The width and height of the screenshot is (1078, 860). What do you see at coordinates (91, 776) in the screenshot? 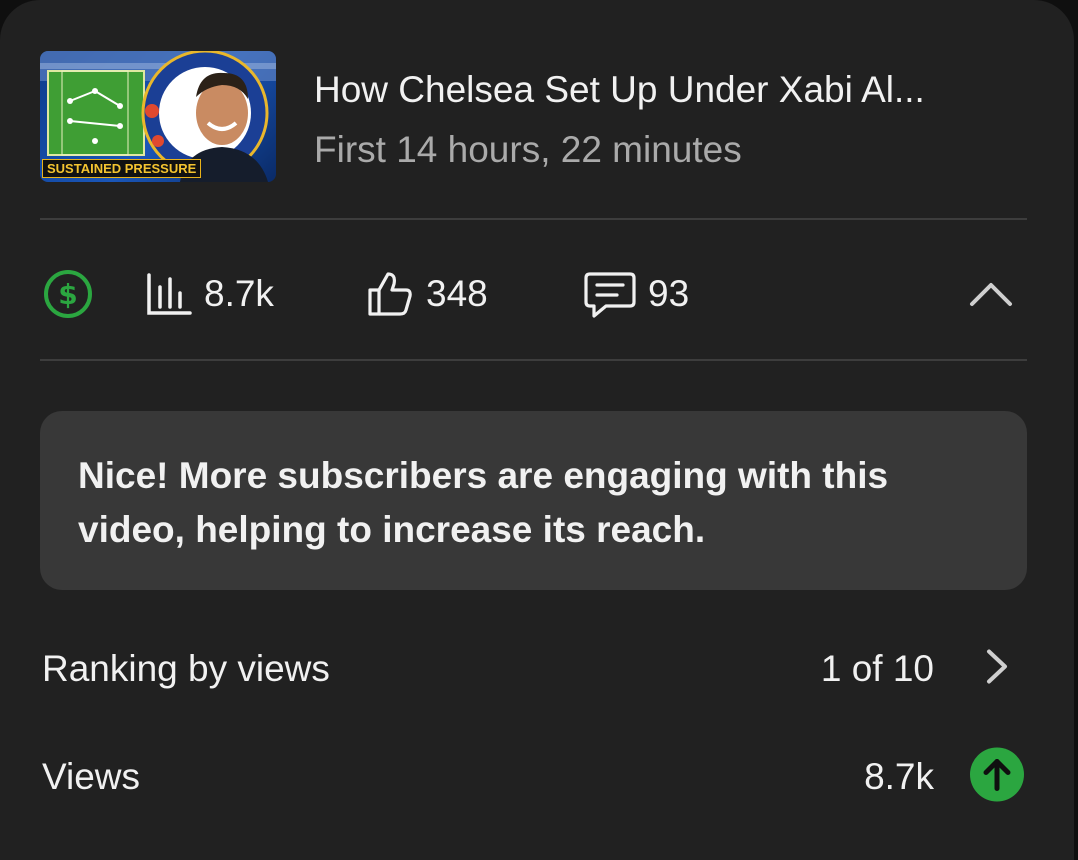
I see `views-metric-label: Views` at bounding box center [91, 776].